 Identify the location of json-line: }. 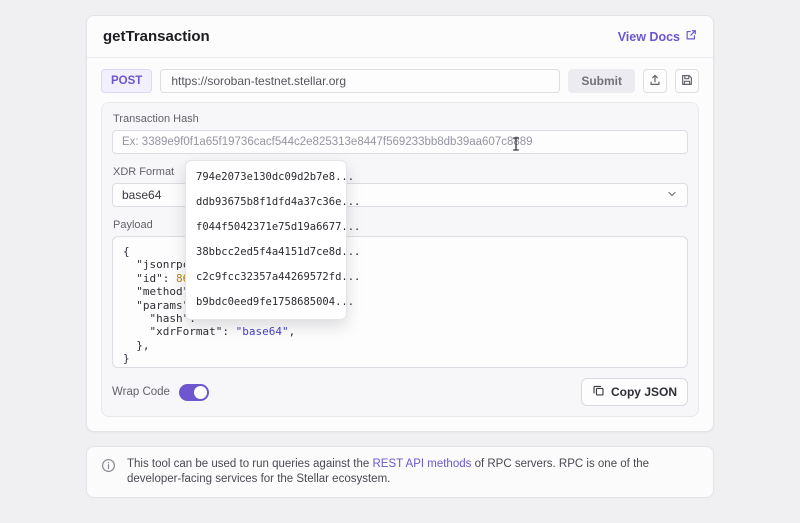
(126, 359).